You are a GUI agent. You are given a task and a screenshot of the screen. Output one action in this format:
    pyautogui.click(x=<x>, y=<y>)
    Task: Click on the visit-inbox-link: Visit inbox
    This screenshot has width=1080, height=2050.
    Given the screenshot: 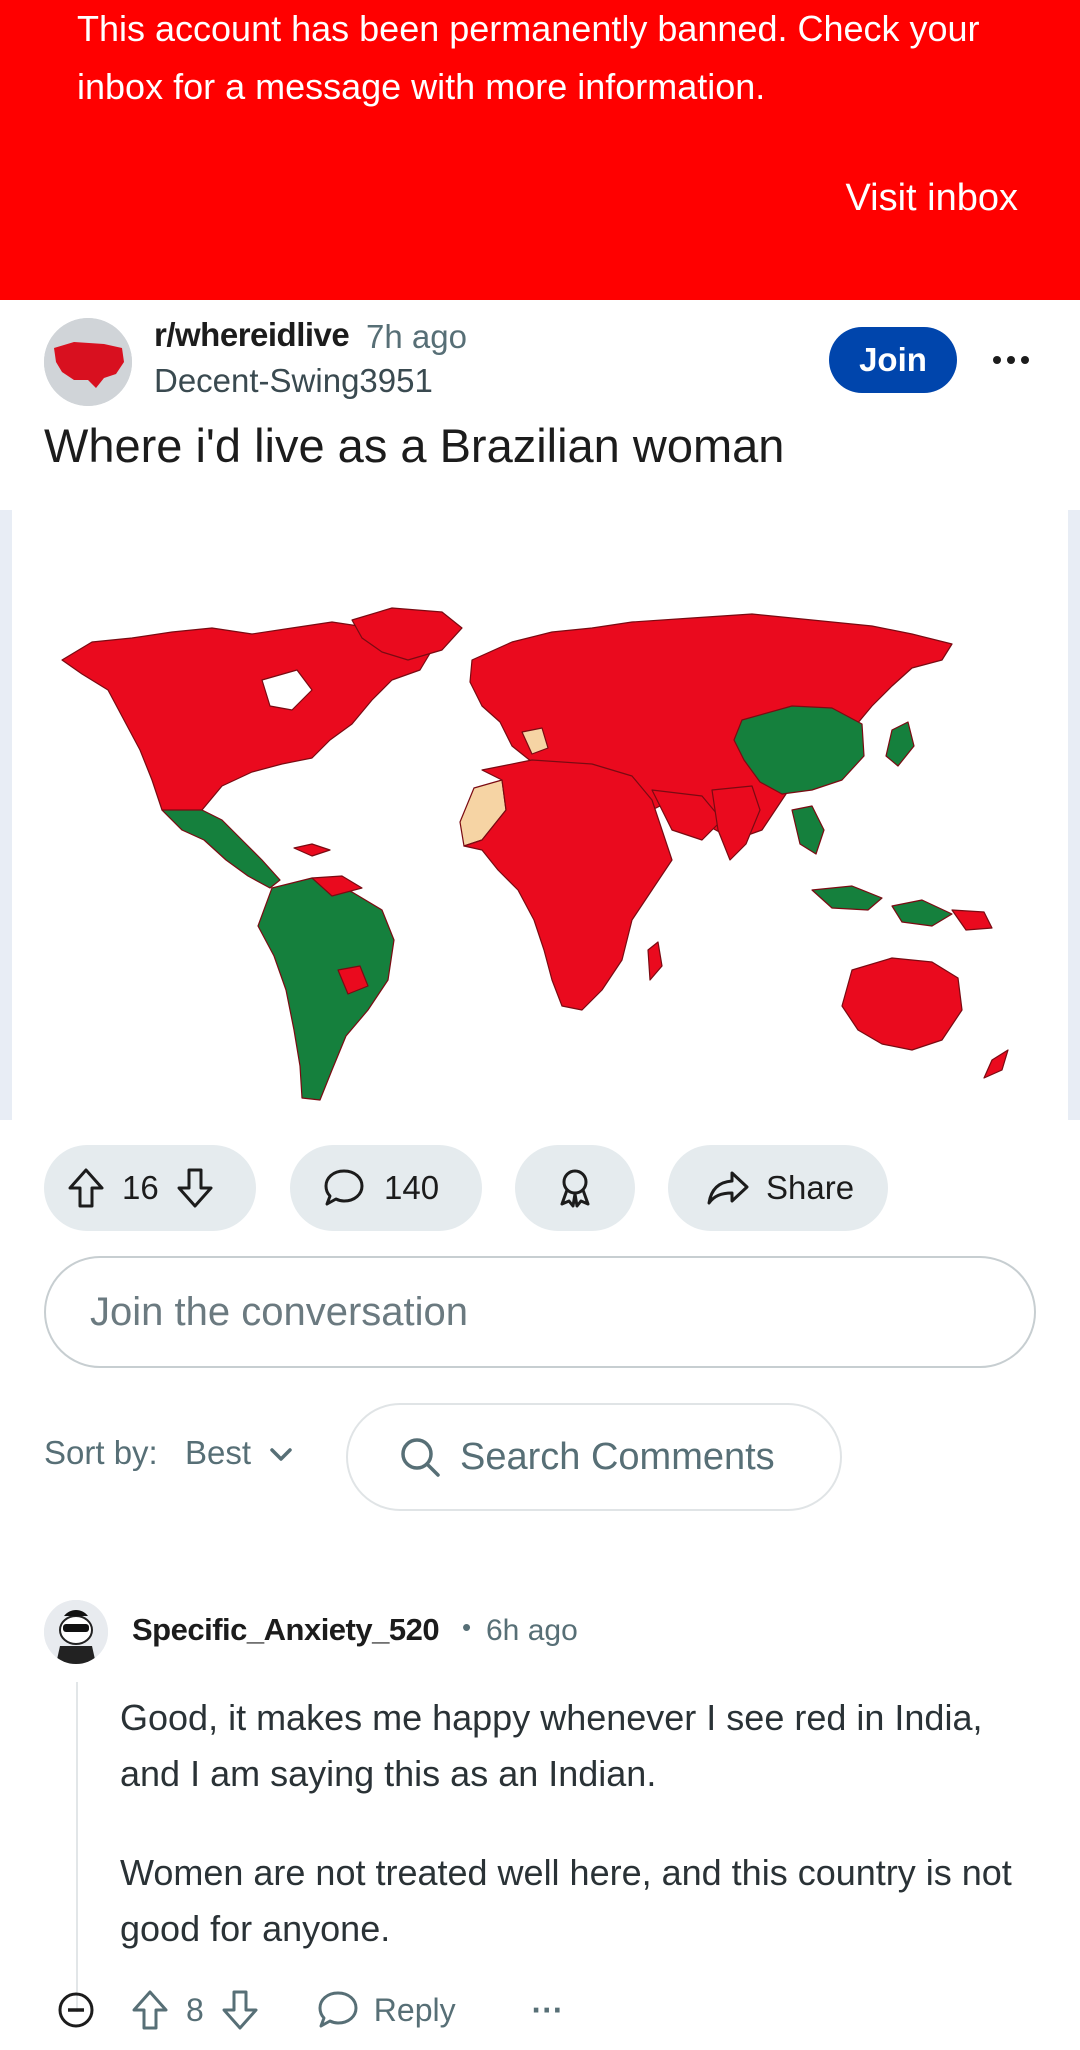 What is the action you would take?
    pyautogui.click(x=931, y=198)
    